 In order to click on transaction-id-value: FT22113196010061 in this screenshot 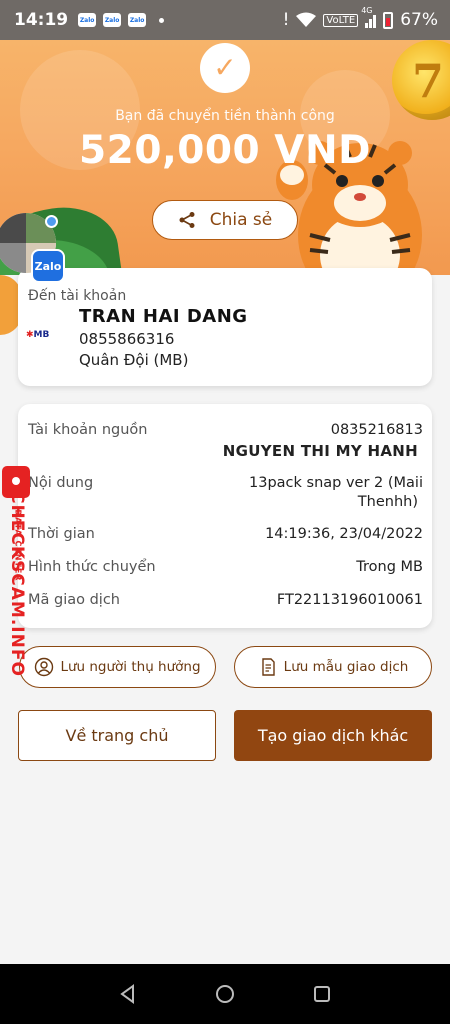, I will do `click(349, 600)`.